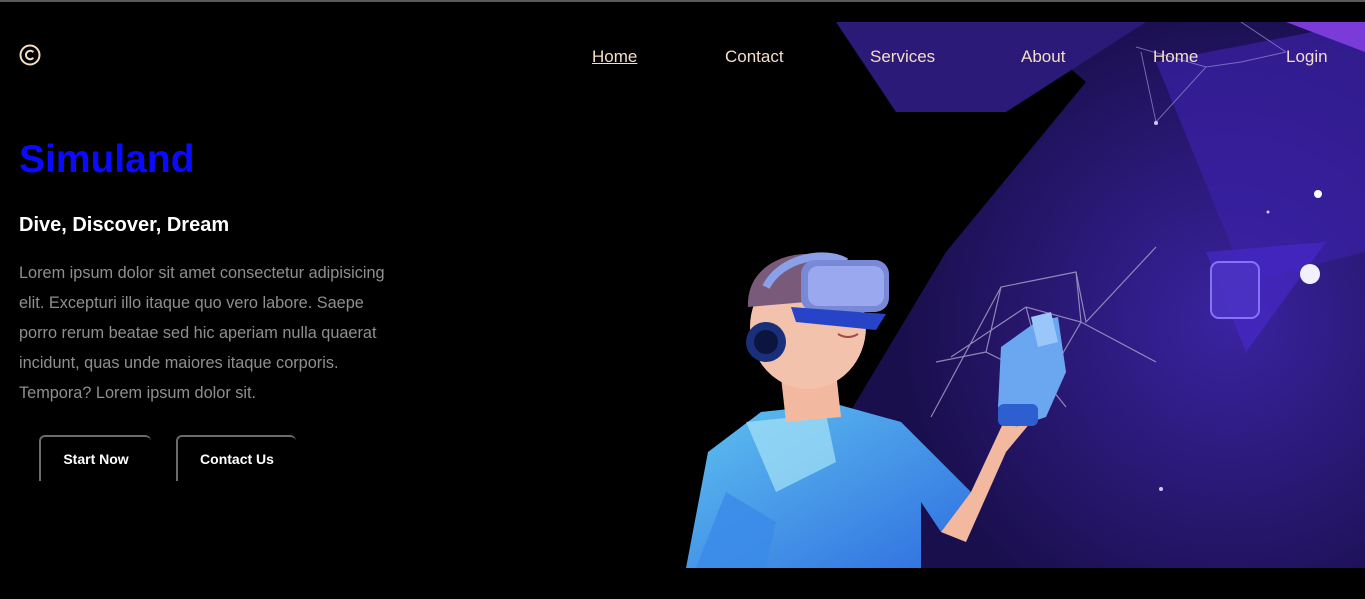  Describe the element at coordinates (614, 57) in the screenshot. I see `nav-link-home: Home` at that location.